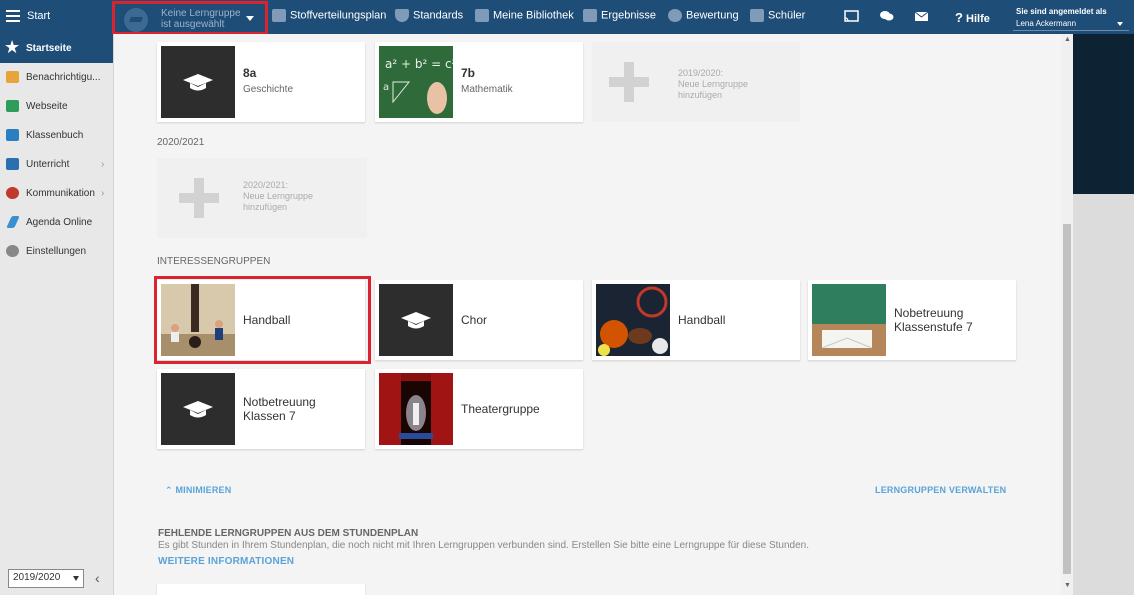 The image size is (1134, 595). Describe the element at coordinates (12, 135) in the screenshot. I see `book-icon` at that location.